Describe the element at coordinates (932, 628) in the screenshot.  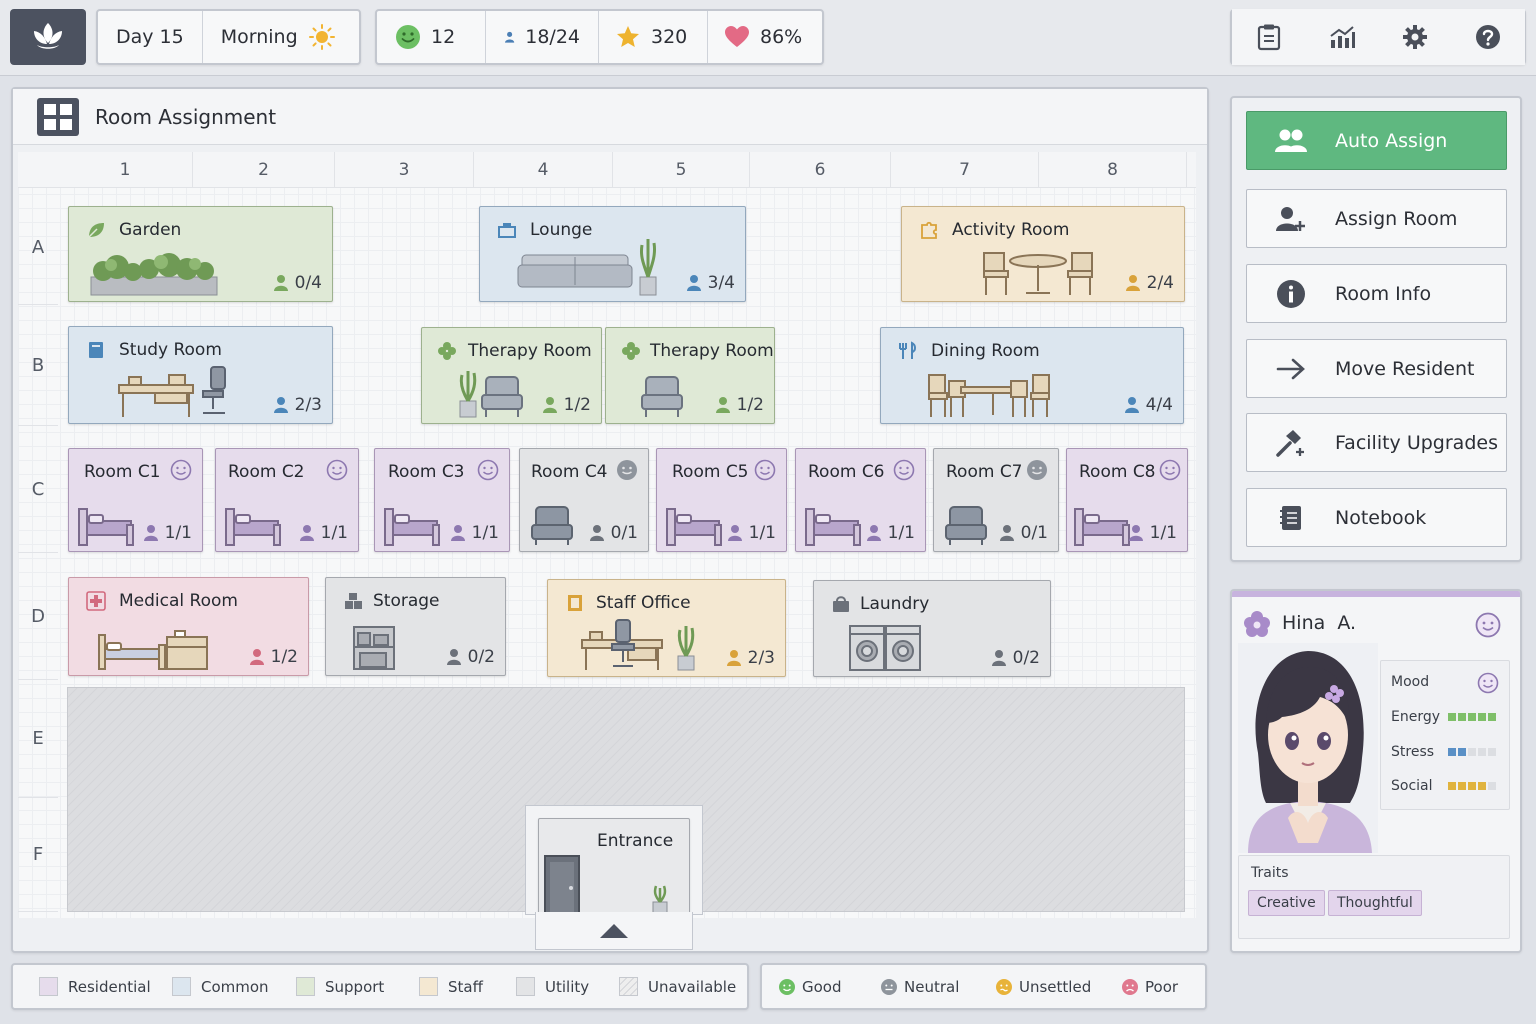
I see `room-laundry: Laundry 0/2` at that location.